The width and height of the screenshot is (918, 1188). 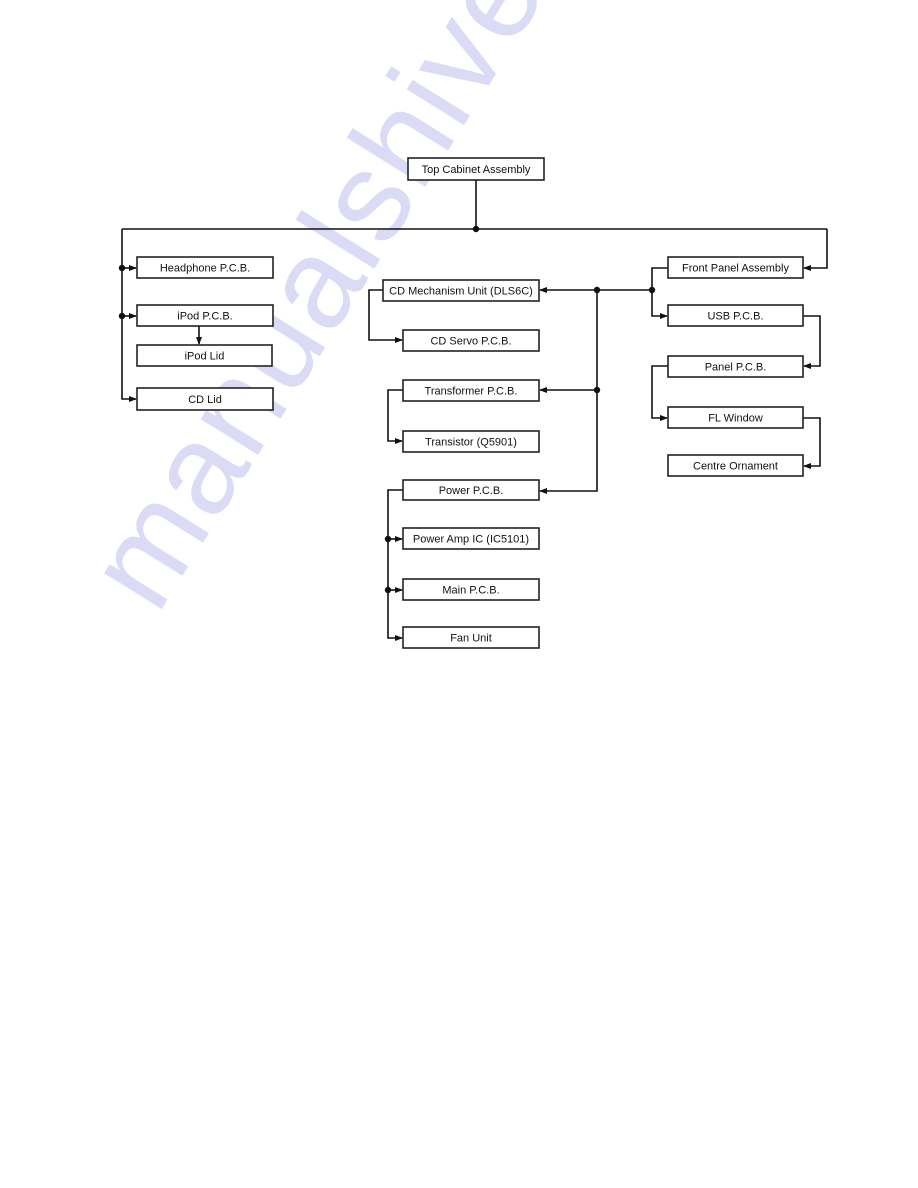 I want to click on connector-usb-to-panel, so click(x=812, y=342).